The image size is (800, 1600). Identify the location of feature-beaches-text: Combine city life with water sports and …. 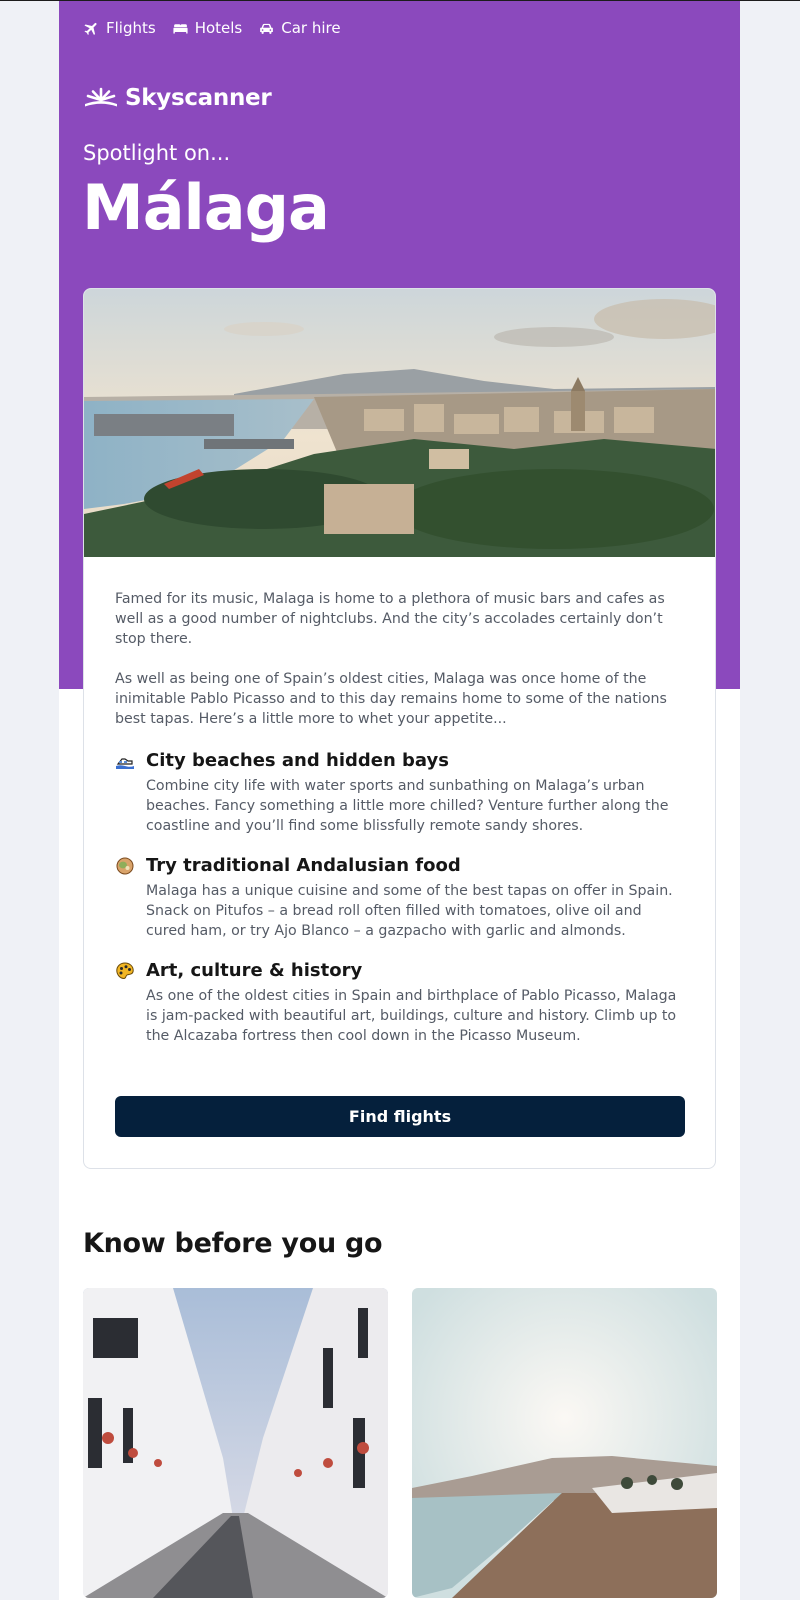
(407, 806).